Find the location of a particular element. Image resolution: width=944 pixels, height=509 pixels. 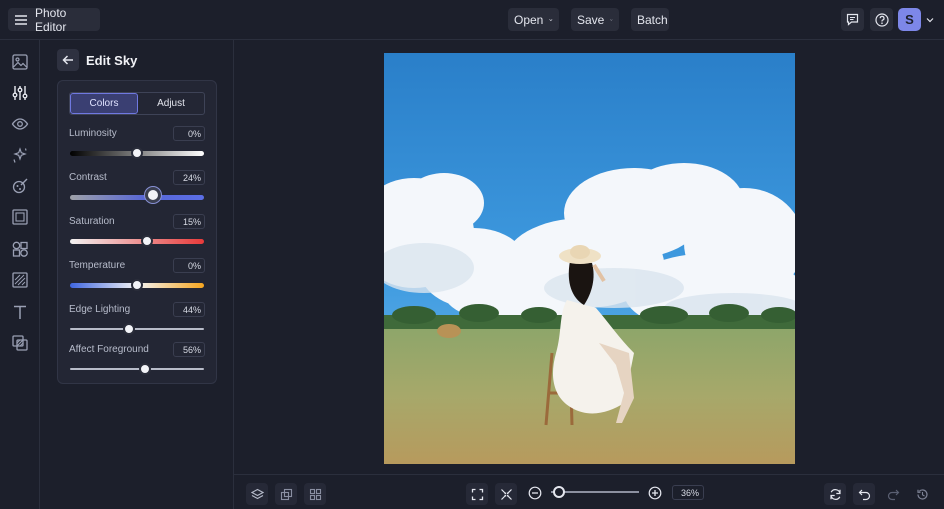

panel-title: Edit Sky is located at coordinates (112, 60).